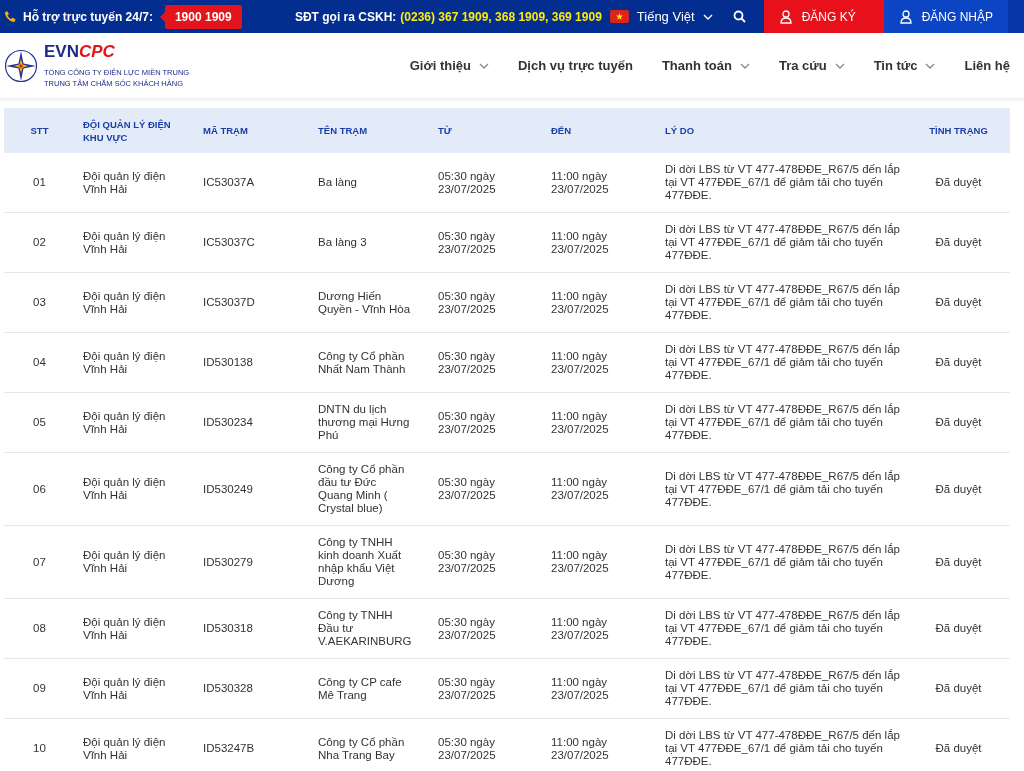 This screenshot has width=1024, height=771. Describe the element at coordinates (345, 16) in the screenshot. I see `cskh-label: SĐT gọi ra CSKH:` at that location.